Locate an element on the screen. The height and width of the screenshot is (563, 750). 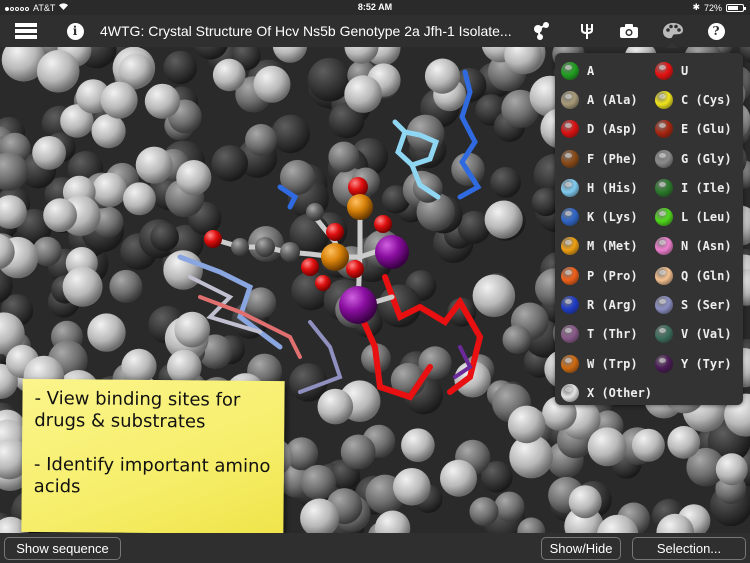
info-glyph: i is located at coordinates (75, 31).